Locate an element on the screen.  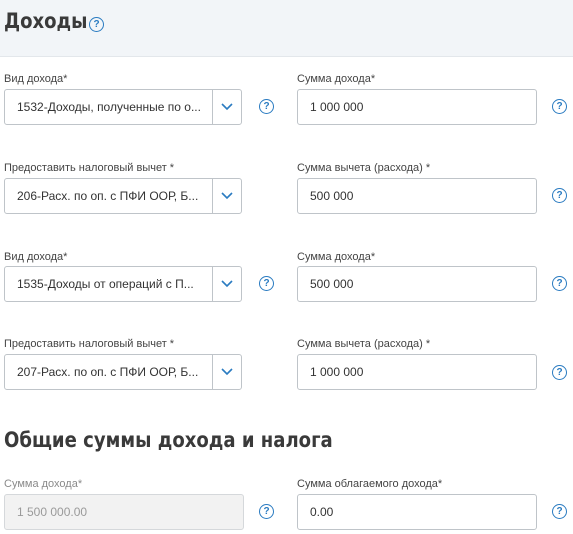
deduction-amount-field: 1 000 000 is located at coordinates (417, 372).